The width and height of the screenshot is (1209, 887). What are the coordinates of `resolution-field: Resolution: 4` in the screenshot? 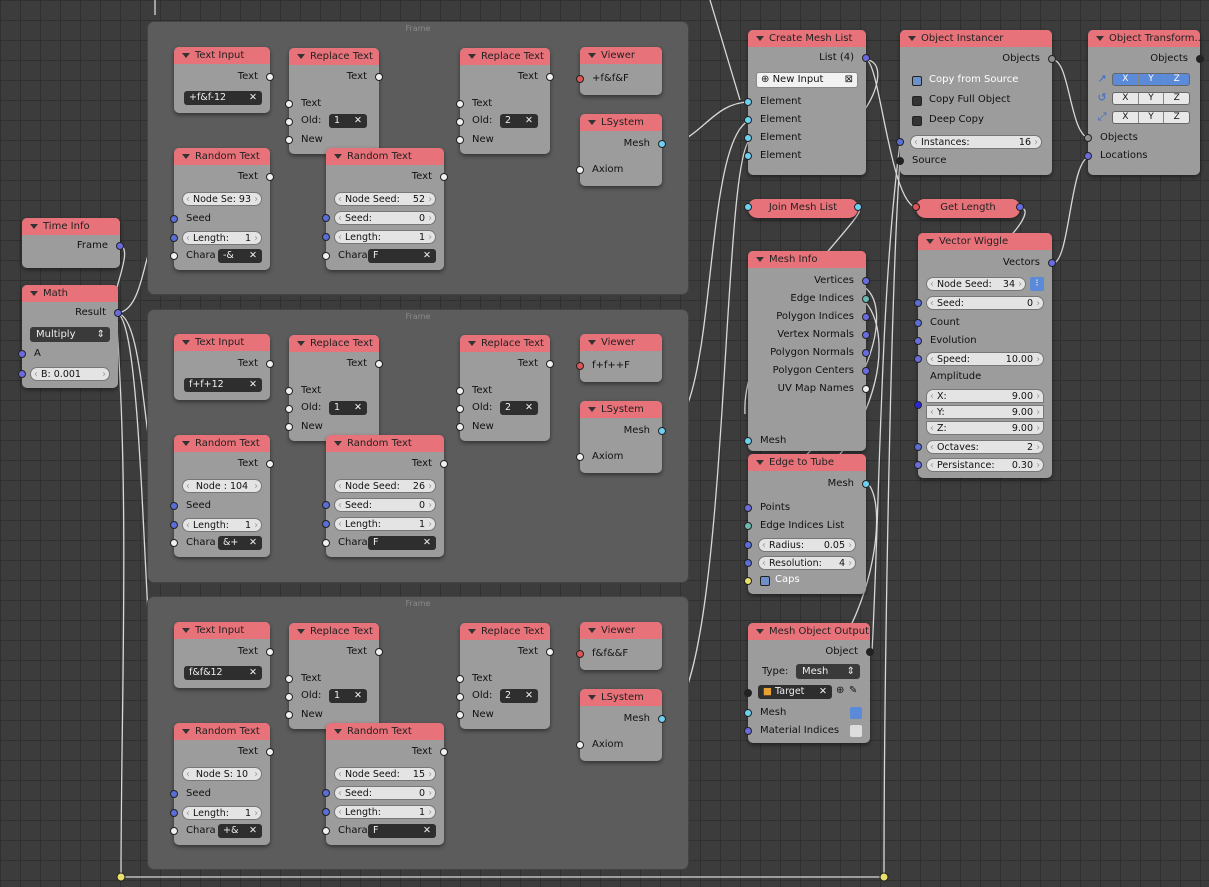 It's located at (807, 563).